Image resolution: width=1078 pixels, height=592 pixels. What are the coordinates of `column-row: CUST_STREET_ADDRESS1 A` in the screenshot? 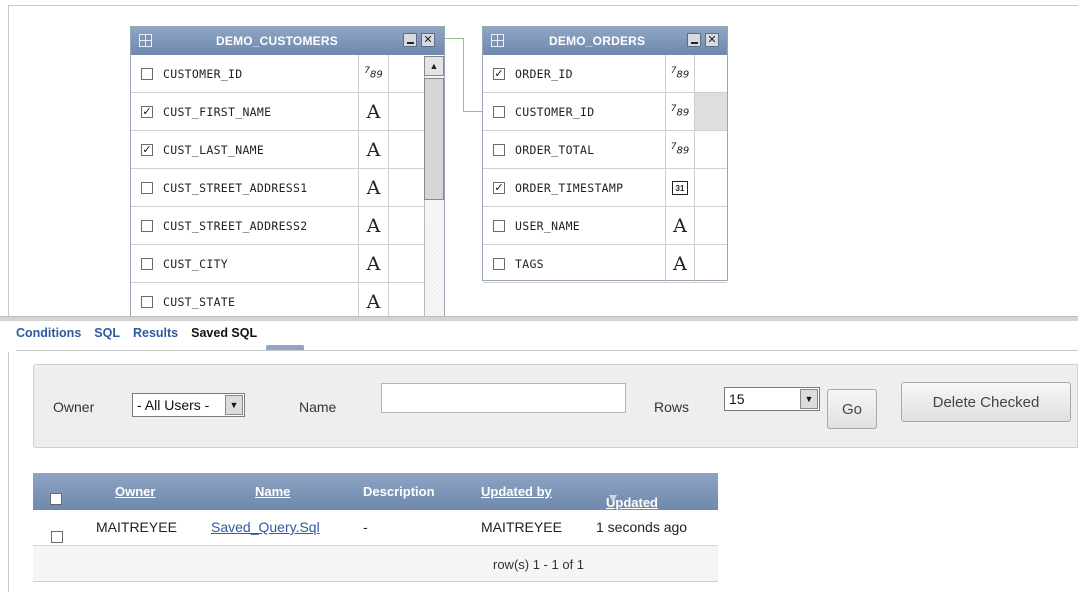 It's located at (278, 188).